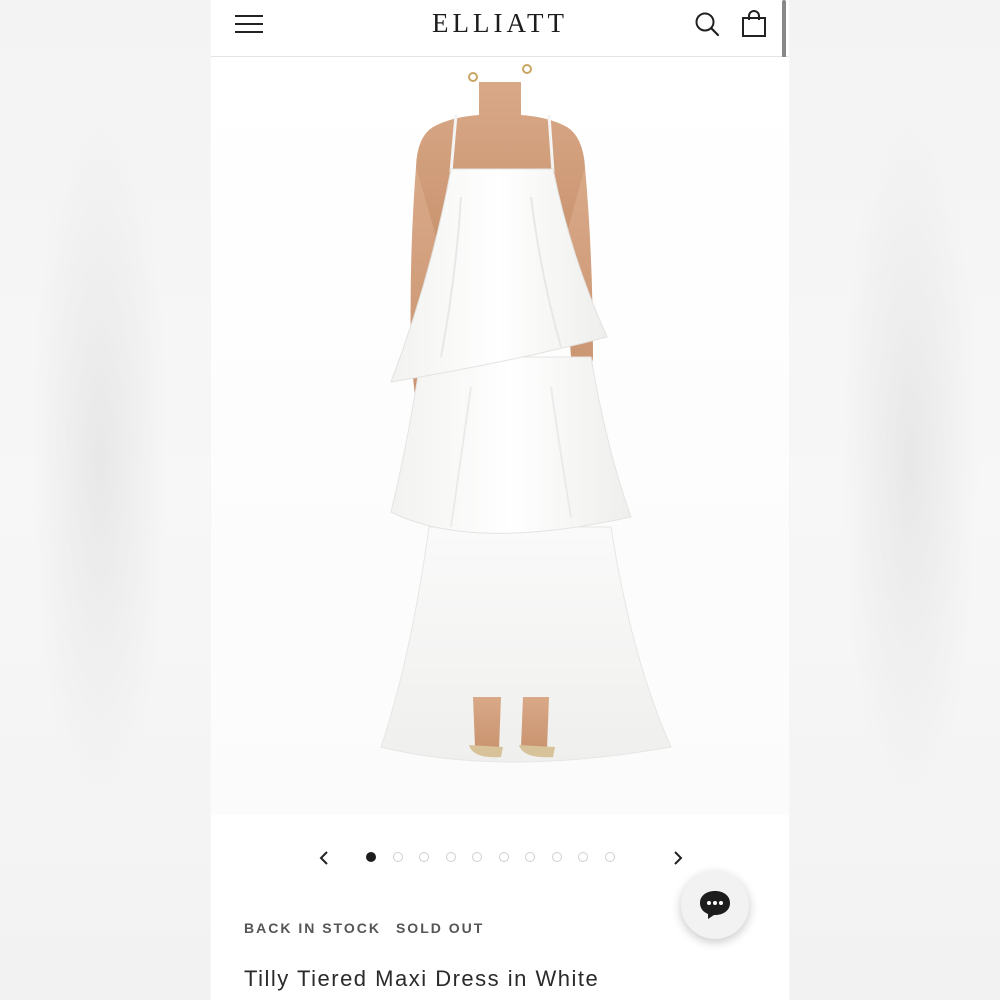 The height and width of the screenshot is (1000, 1000). What do you see at coordinates (324, 858) in the screenshot?
I see `chevron-left-icon` at bounding box center [324, 858].